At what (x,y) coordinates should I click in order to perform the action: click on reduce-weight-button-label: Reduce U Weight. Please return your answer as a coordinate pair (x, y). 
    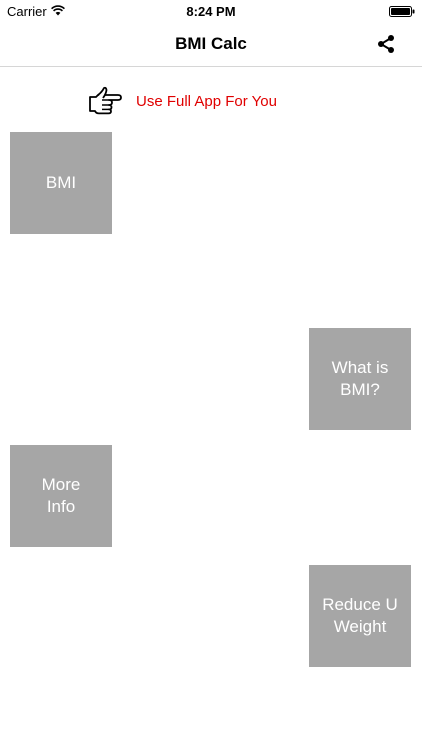
    Looking at the image, I should click on (360, 615).